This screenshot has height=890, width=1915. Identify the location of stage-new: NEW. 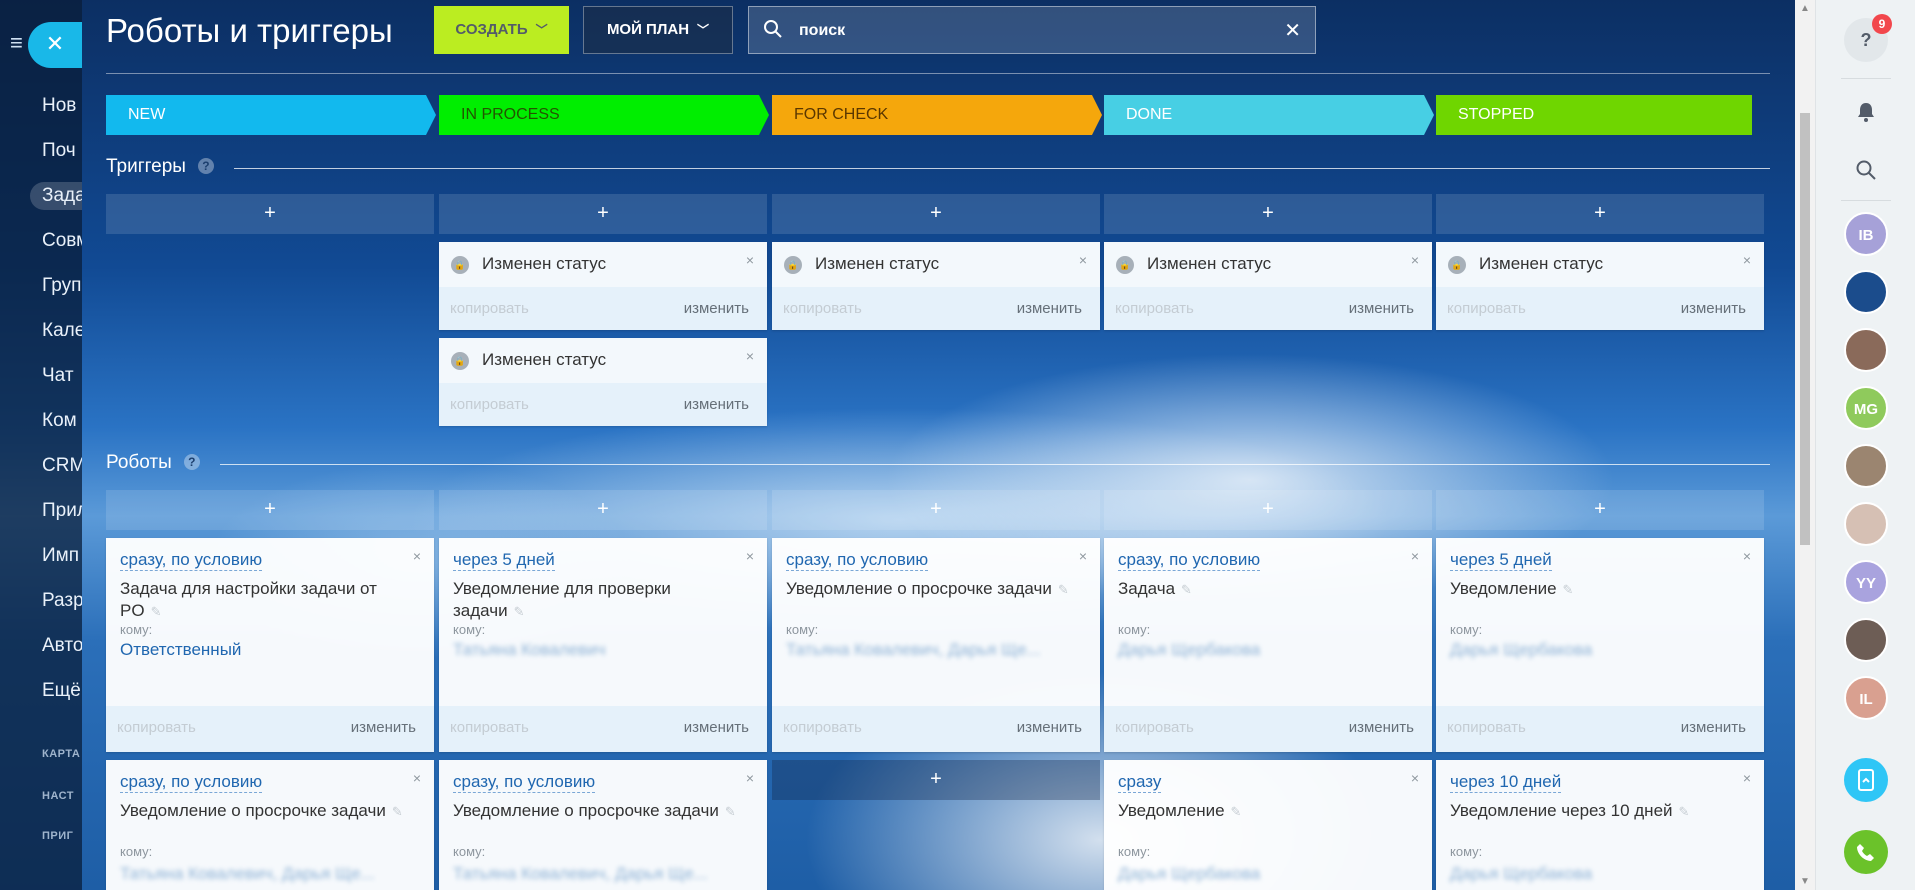
(271, 115).